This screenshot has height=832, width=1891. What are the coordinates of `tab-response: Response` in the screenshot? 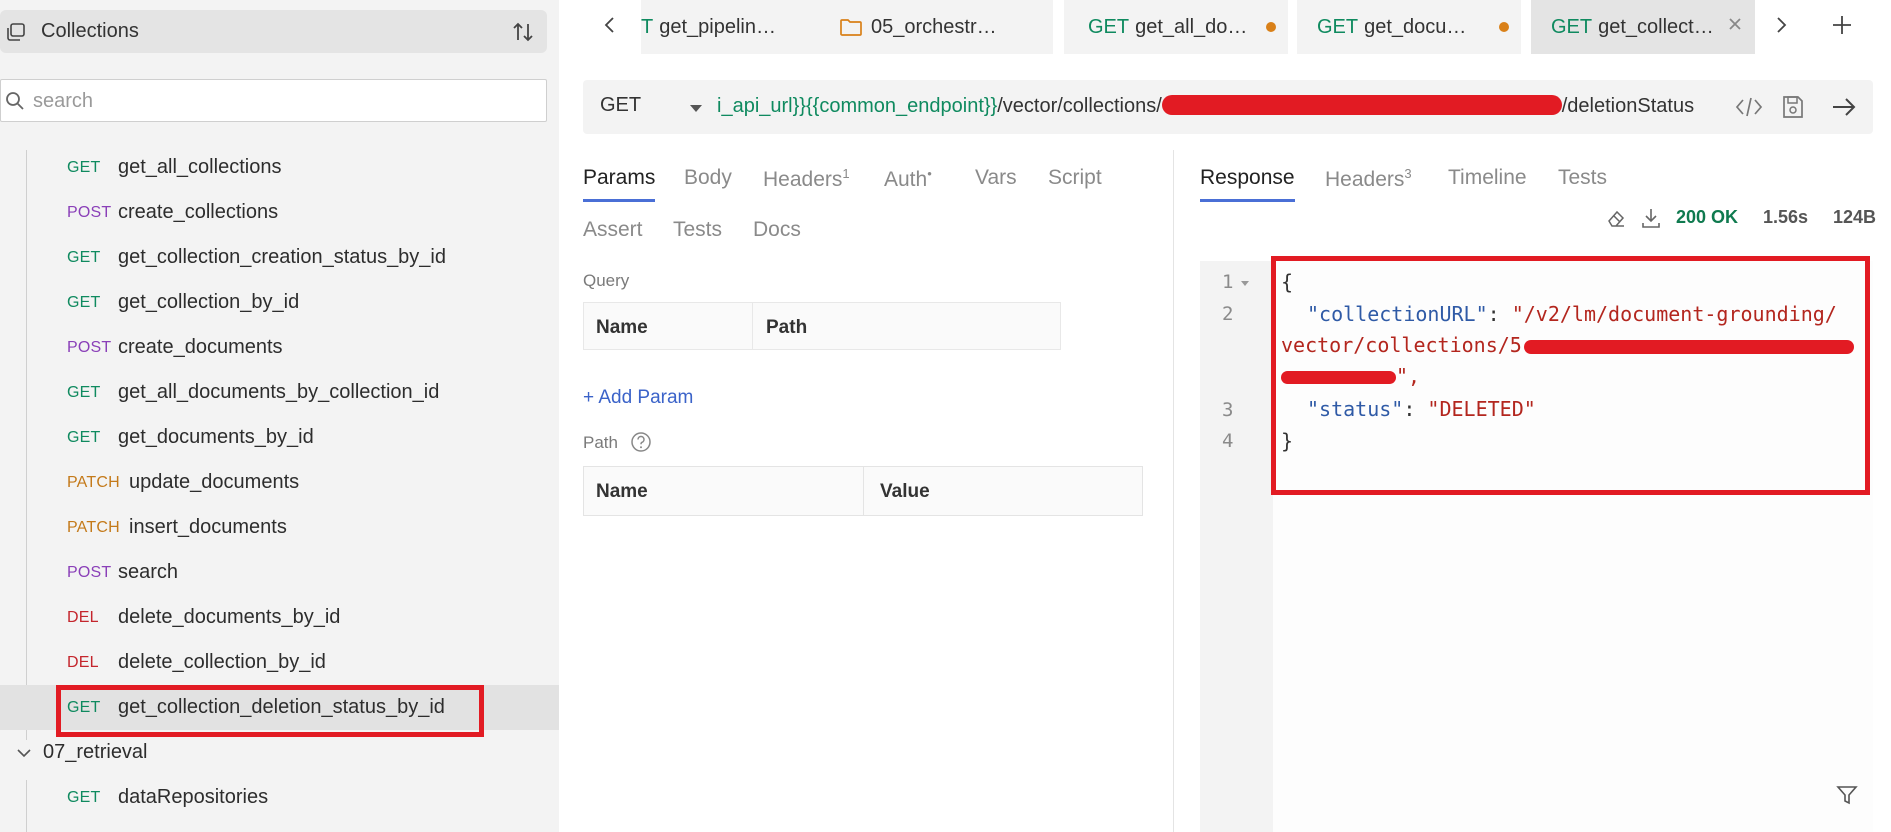 It's located at (1247, 178).